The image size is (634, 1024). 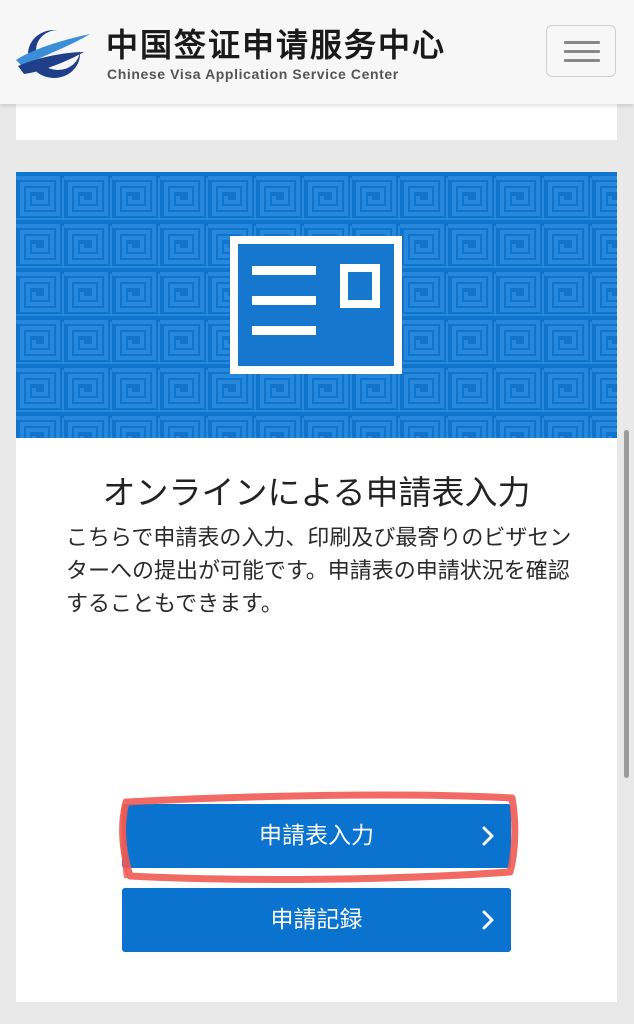 I want to click on application-form-icon, so click(x=316, y=305).